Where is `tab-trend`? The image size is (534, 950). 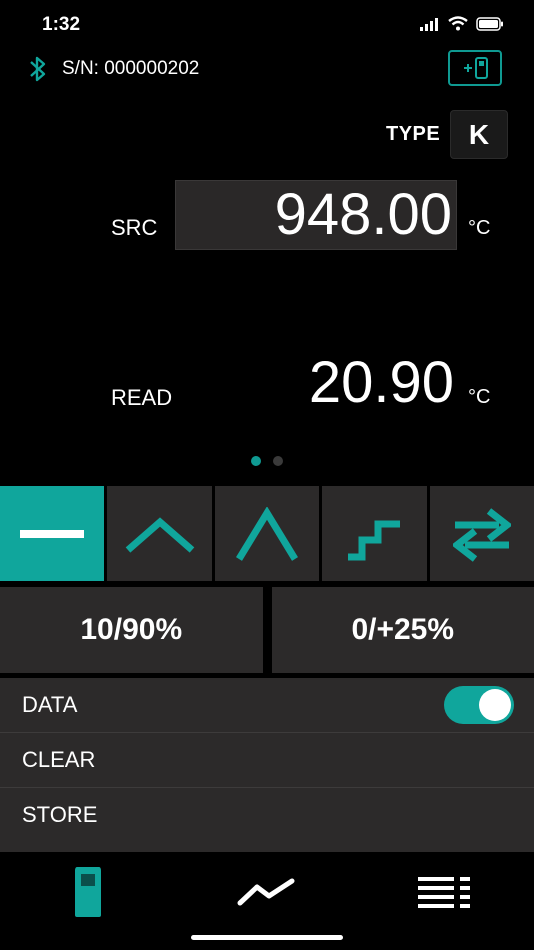
tab-trend is located at coordinates (266, 892).